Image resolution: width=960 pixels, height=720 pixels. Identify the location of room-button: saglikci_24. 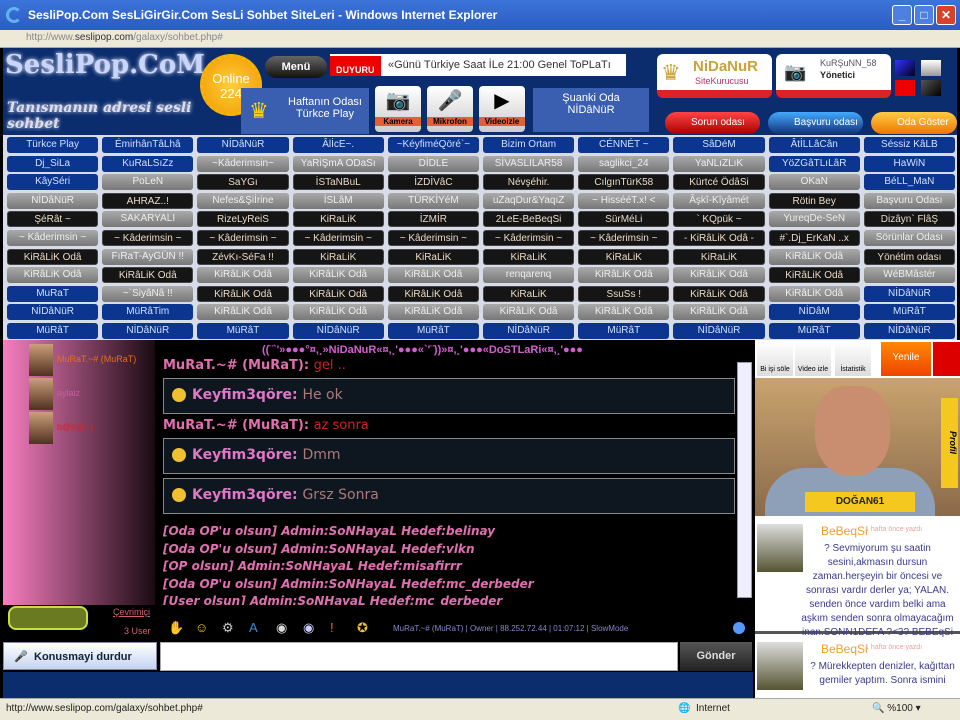
(624, 163).